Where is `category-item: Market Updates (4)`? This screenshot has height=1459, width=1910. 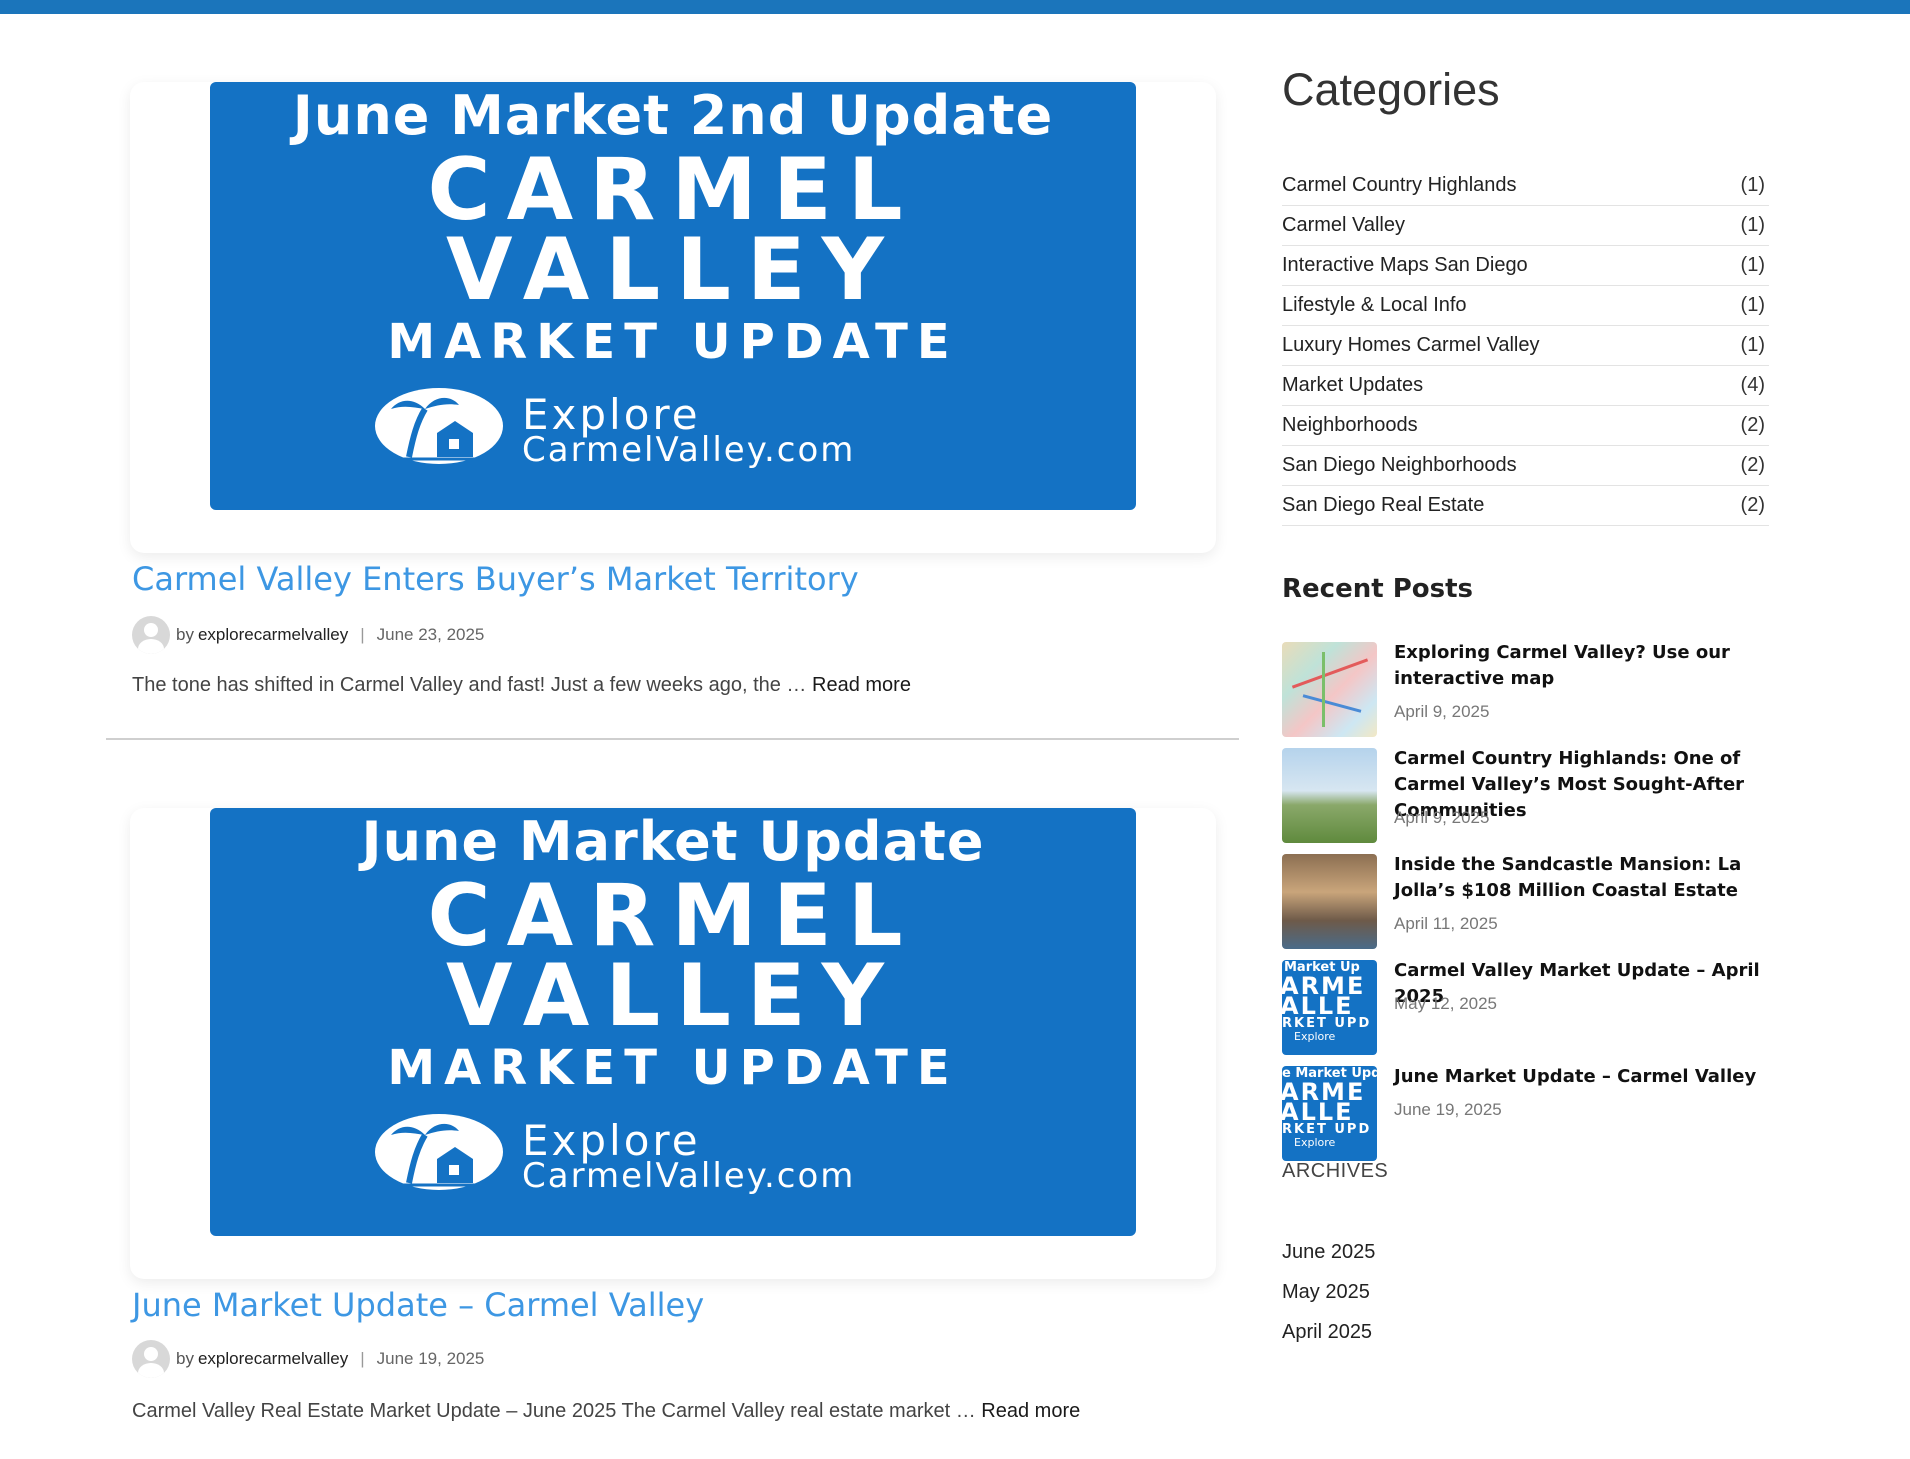 category-item: Market Updates (4) is located at coordinates (1525, 386).